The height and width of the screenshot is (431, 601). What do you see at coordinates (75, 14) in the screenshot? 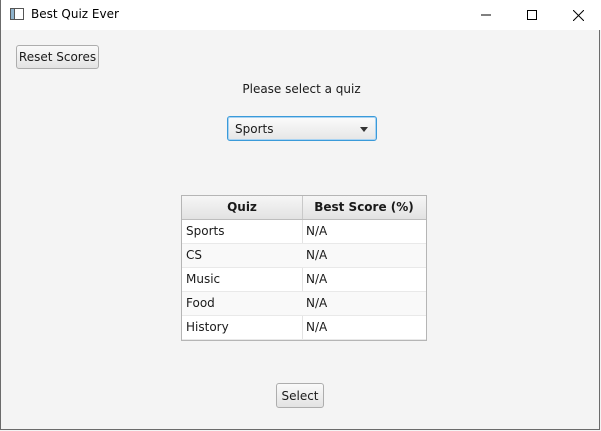
I see `window-title: Best Quiz Ever` at bounding box center [75, 14].